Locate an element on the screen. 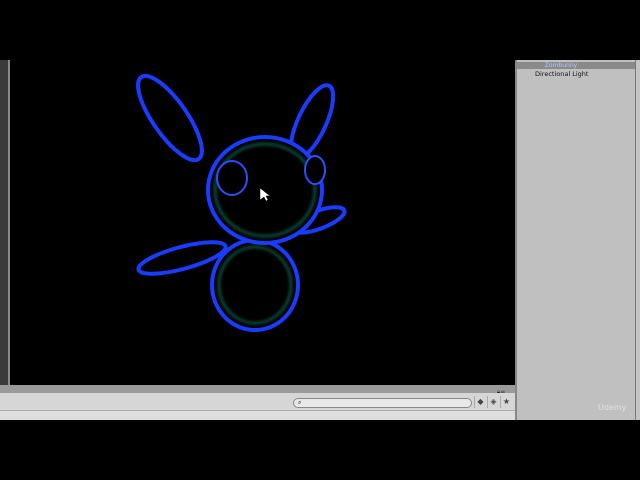  inspector-panel is located at coordinates (637, 240).